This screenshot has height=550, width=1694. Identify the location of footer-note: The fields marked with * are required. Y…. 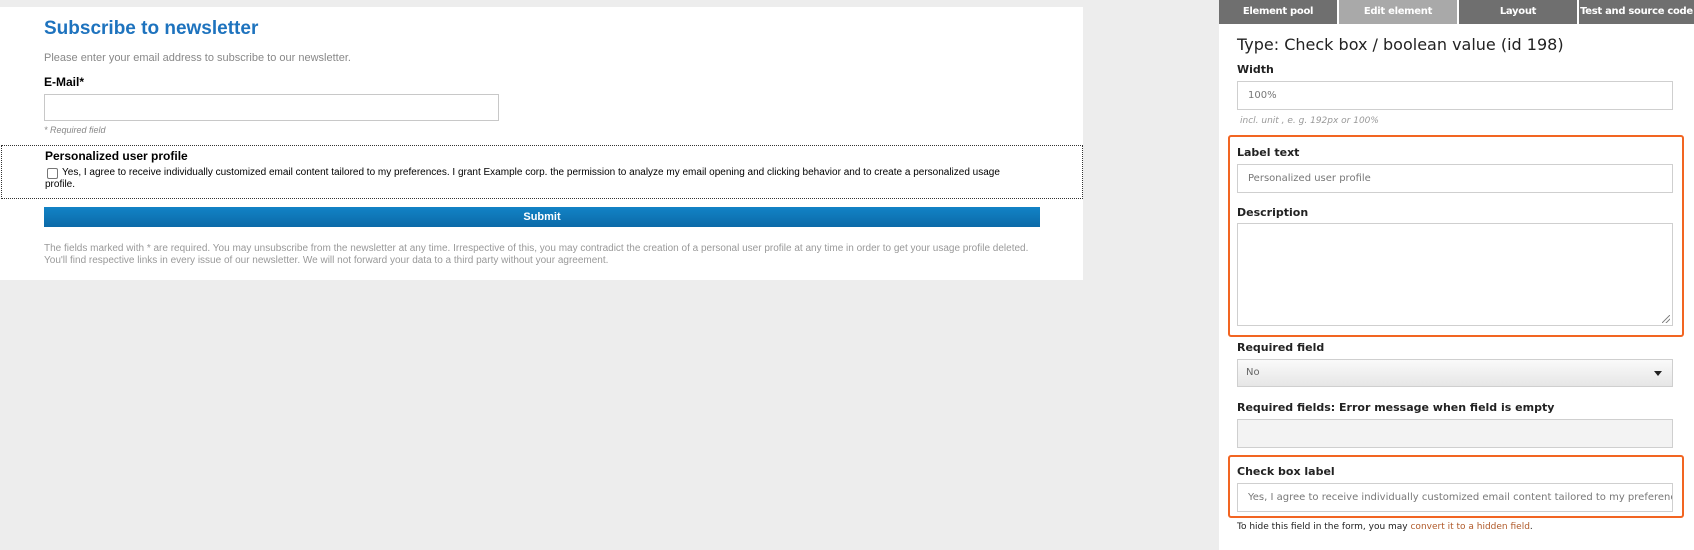
(536, 254).